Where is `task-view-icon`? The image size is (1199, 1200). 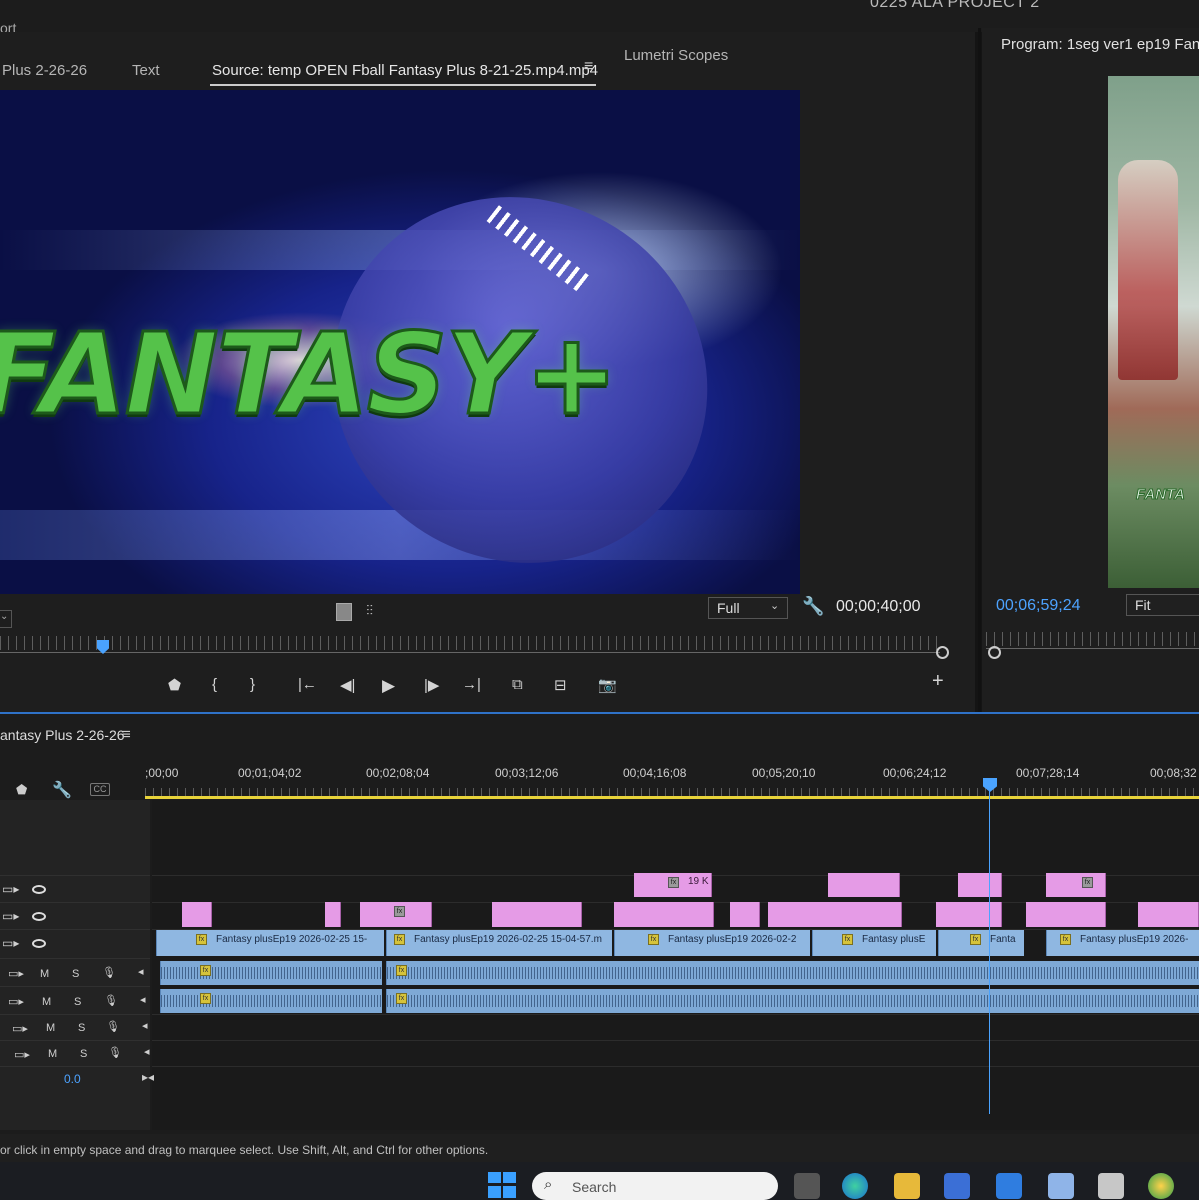
task-view-icon is located at coordinates (807, 1186).